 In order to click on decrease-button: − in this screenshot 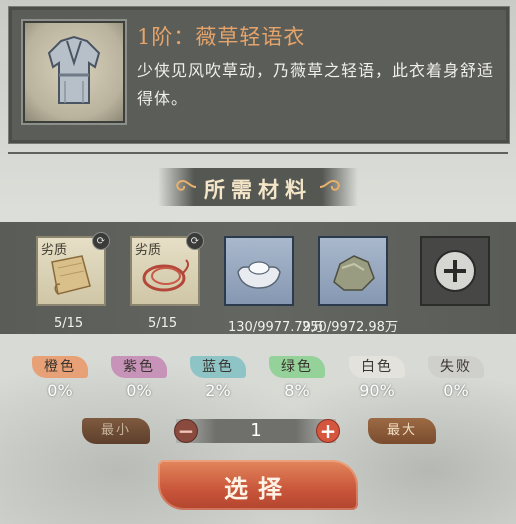, I will do `click(186, 431)`.